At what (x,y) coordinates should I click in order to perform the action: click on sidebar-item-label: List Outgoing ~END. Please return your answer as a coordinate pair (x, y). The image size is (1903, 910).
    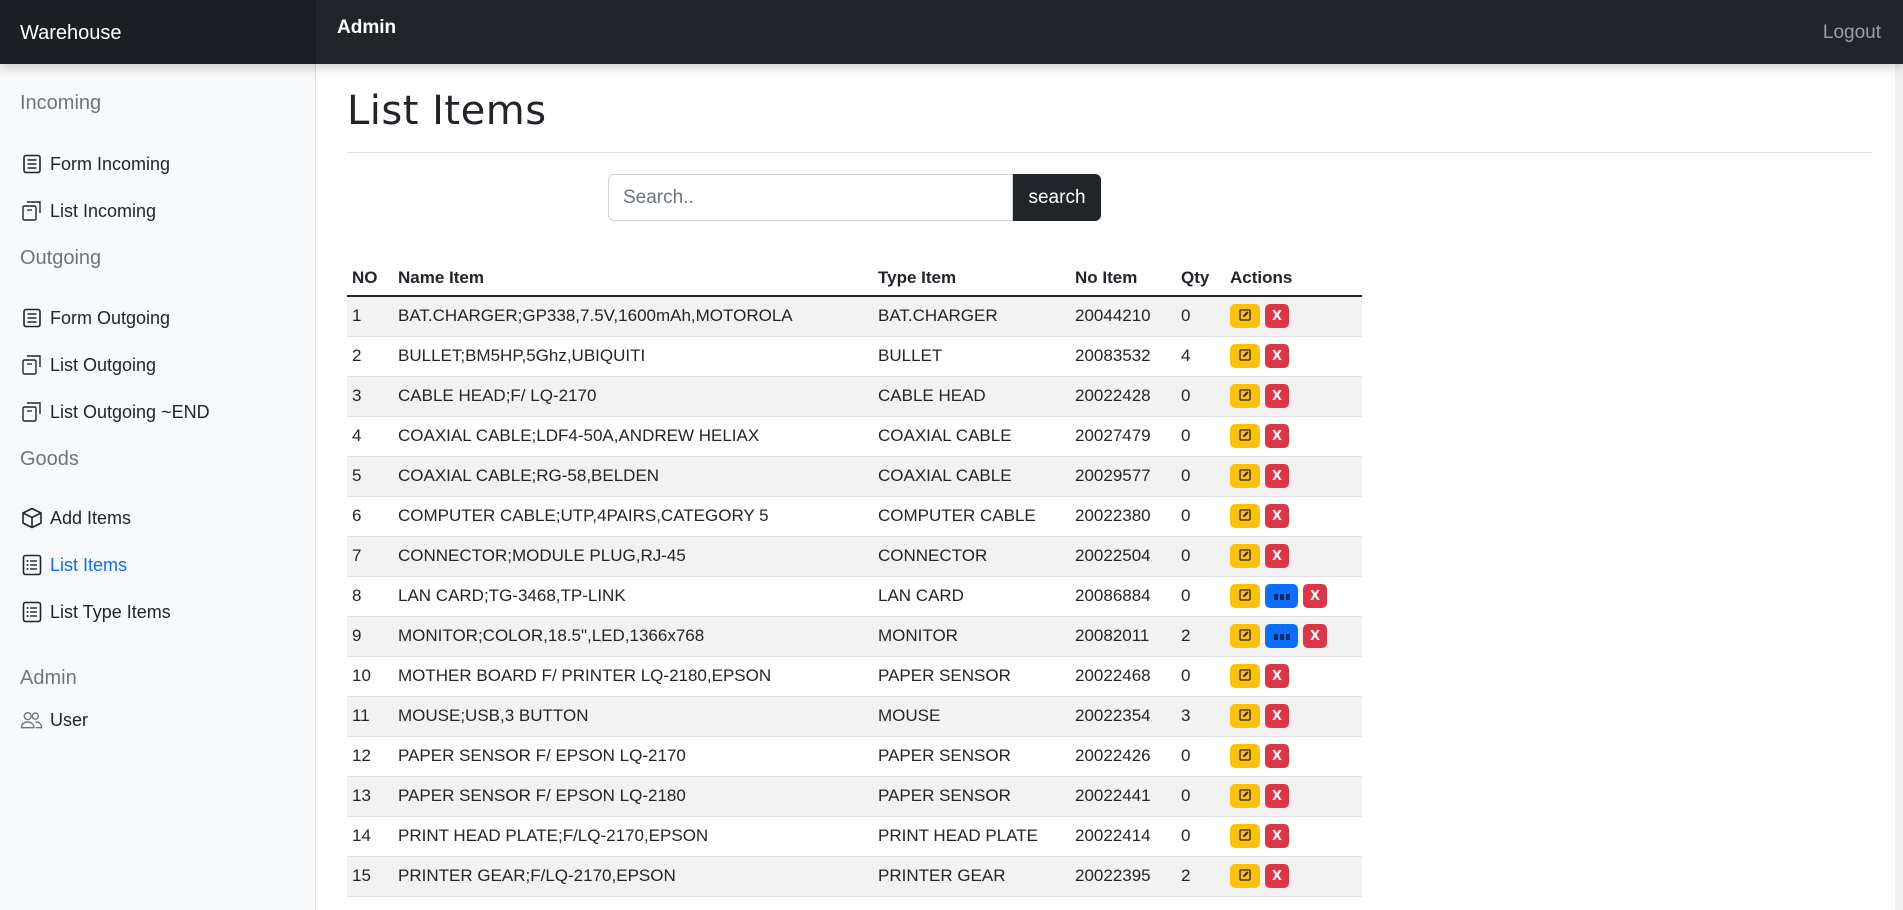
    Looking at the image, I should click on (130, 411).